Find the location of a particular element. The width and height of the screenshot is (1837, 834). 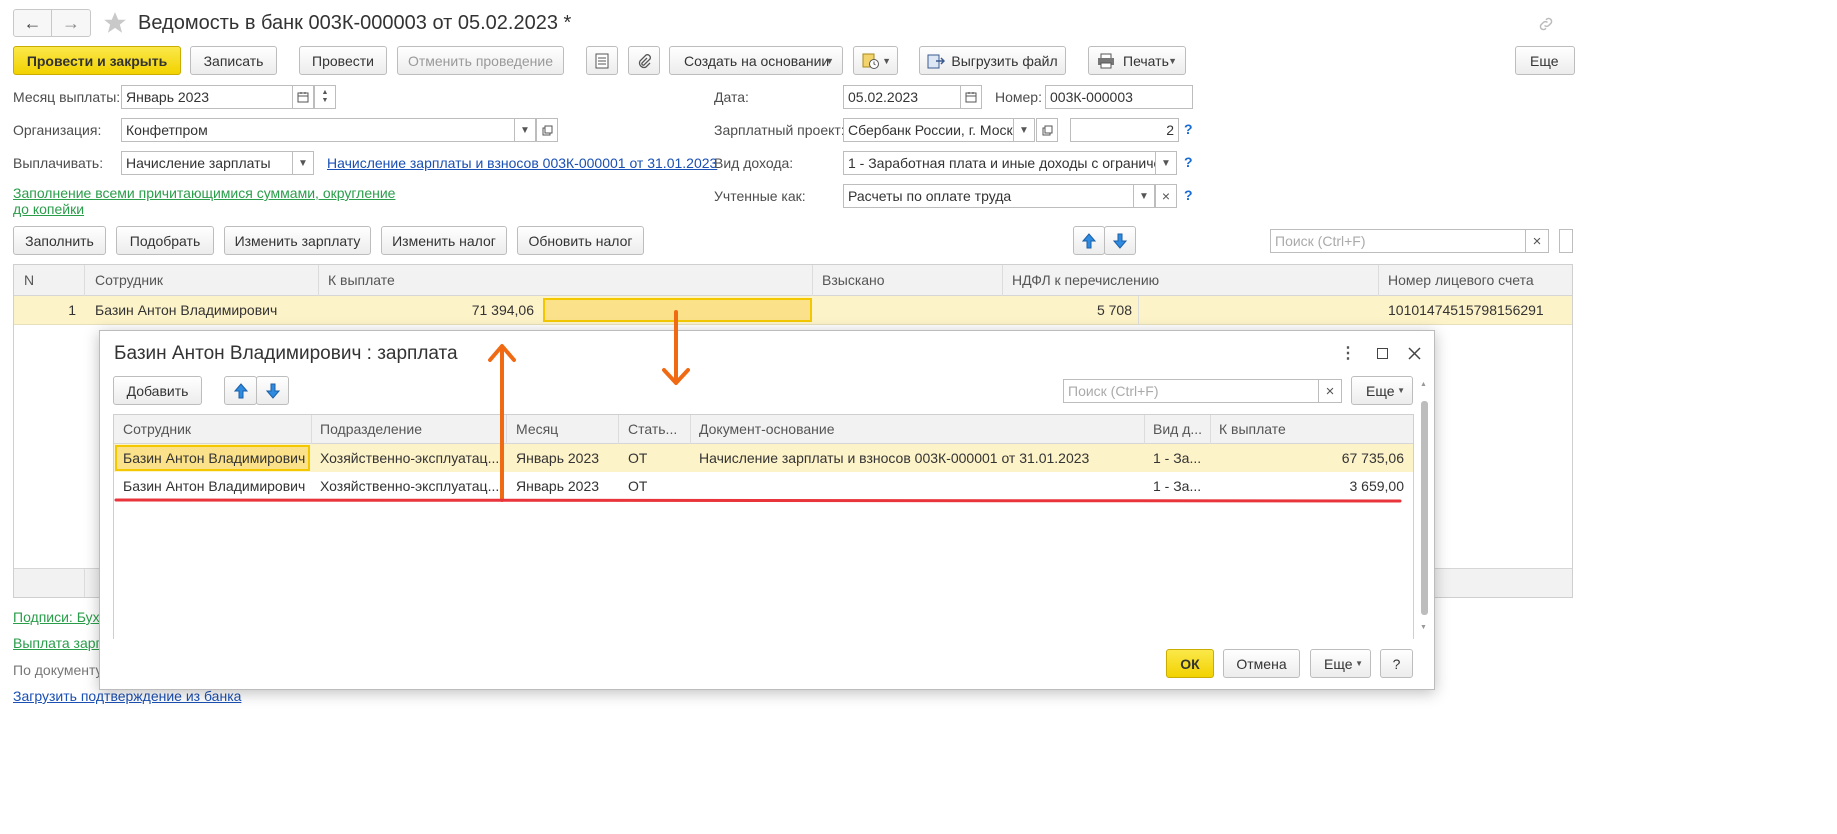

annotation-arrow-down is located at coordinates (676, 347).